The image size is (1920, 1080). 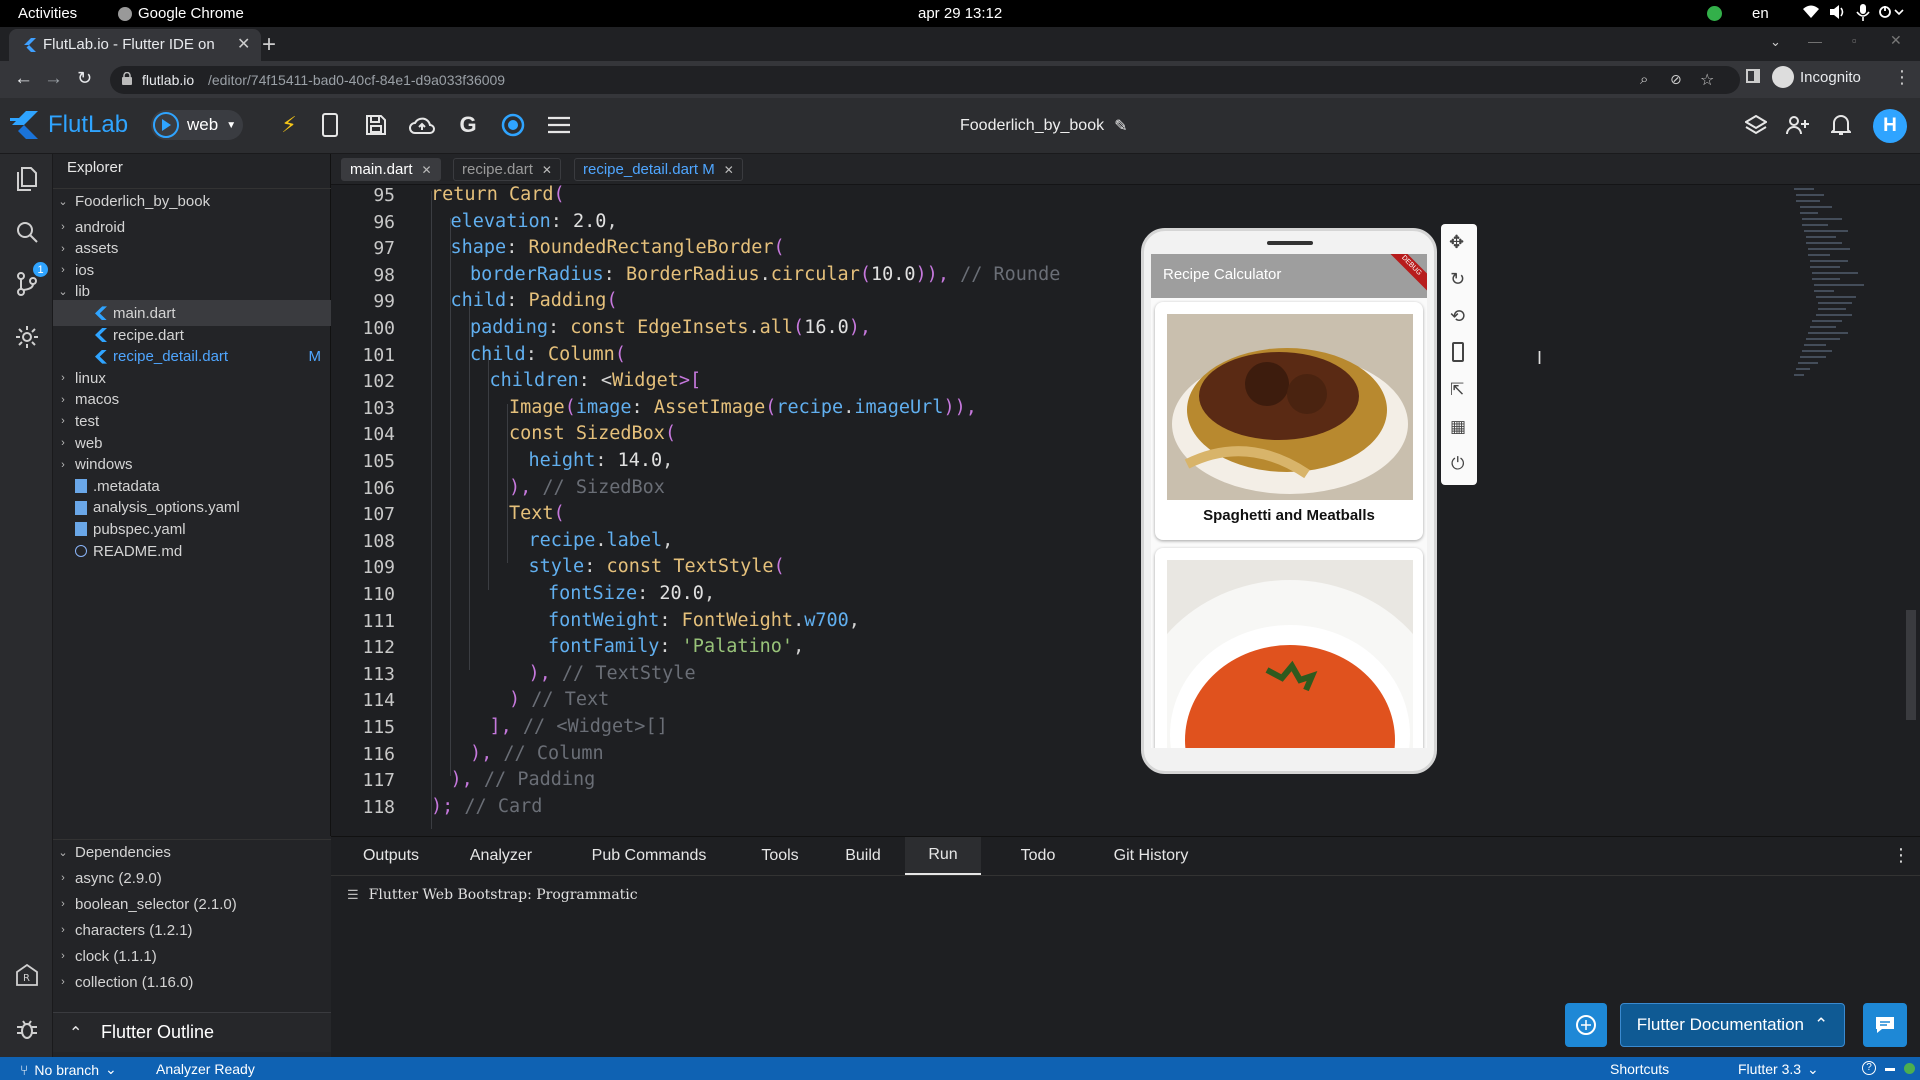 What do you see at coordinates (1676, 79) in the screenshot?
I see `tracking-protection-icon: ⊘` at bounding box center [1676, 79].